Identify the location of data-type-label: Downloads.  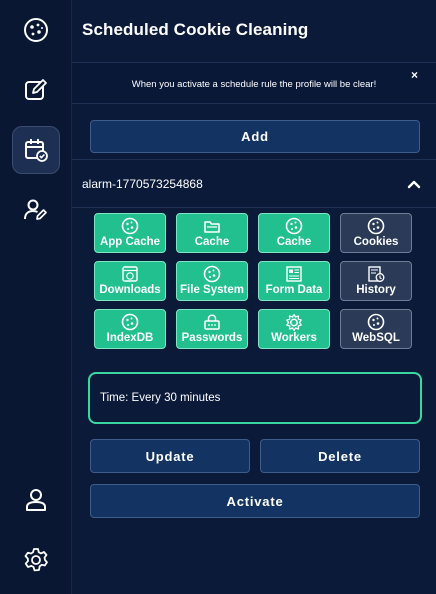
(130, 290).